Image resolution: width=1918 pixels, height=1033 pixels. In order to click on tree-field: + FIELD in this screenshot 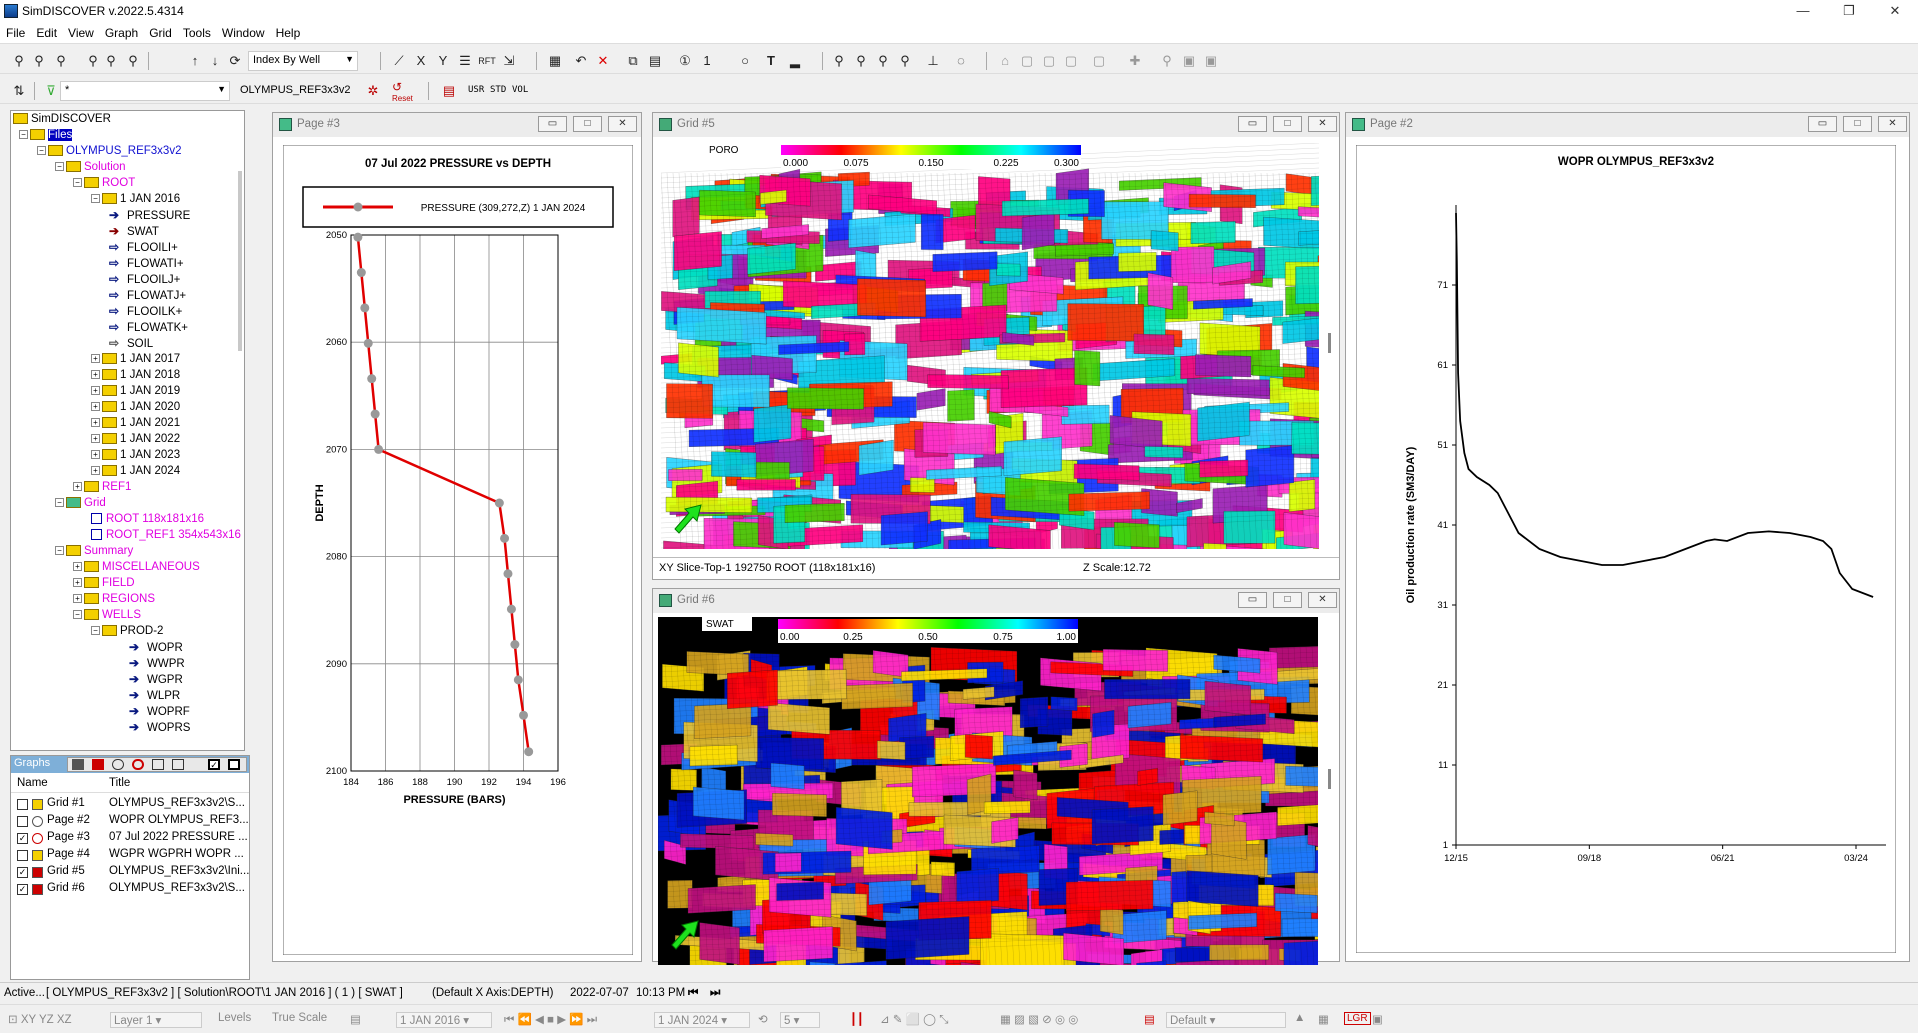, I will do `click(104, 583)`.